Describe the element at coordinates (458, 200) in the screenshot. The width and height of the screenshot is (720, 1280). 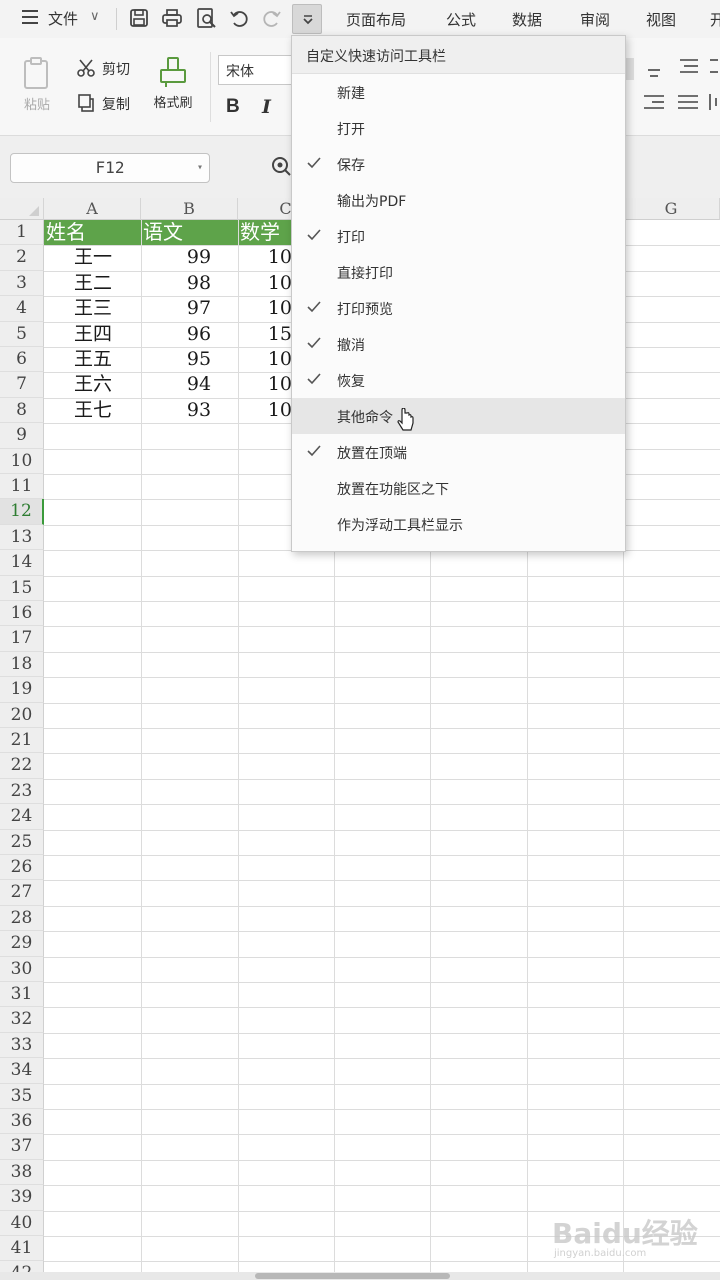
I see `menu-item-3: 输出为PDF` at that location.